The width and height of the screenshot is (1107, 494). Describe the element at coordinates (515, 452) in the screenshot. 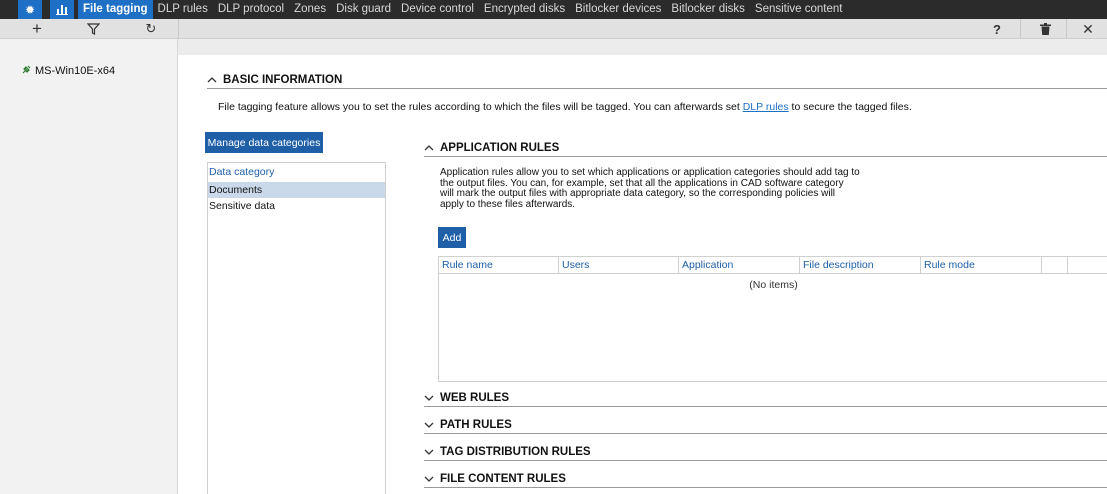

I see `tag-distribution-rules-title: TAG DISTRIBUTION RULES` at that location.